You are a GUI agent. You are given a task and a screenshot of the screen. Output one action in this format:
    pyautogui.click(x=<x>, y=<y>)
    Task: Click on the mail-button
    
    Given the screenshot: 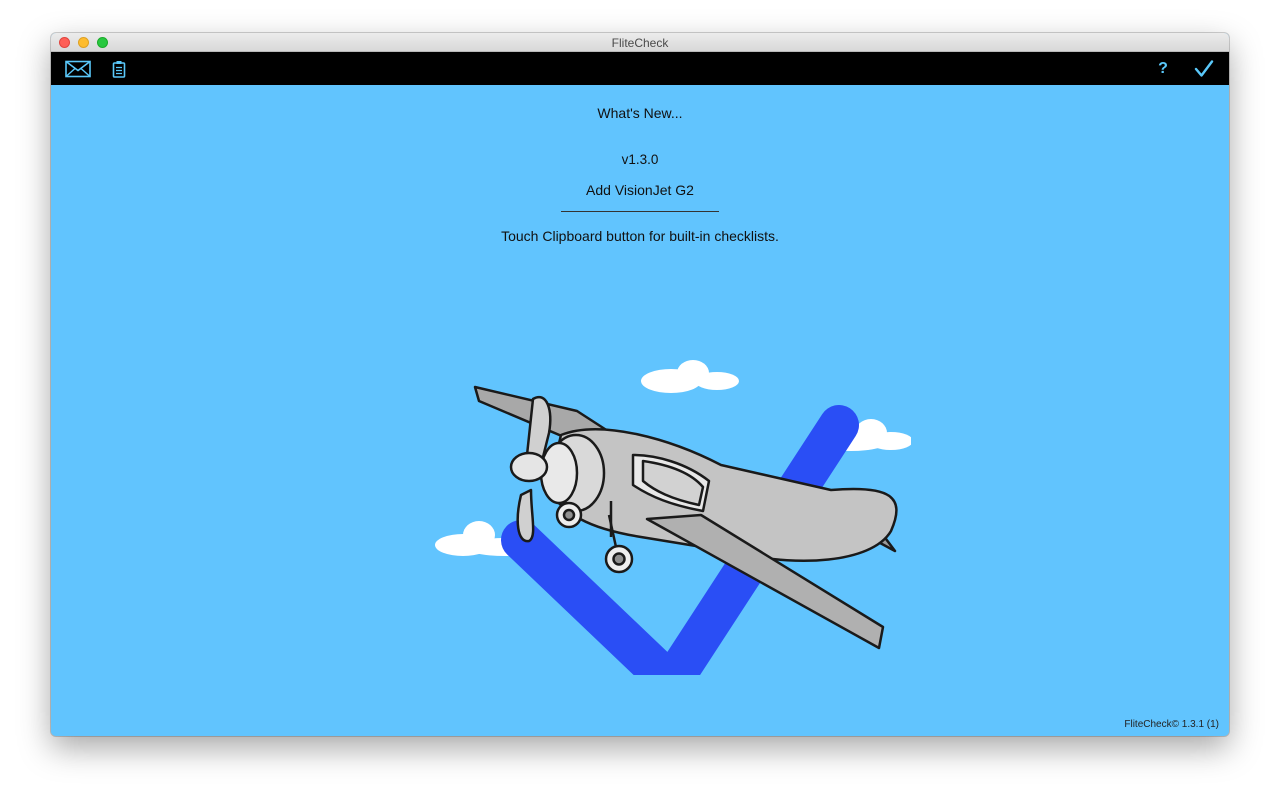 What is the action you would take?
    pyautogui.click(x=78, y=68)
    